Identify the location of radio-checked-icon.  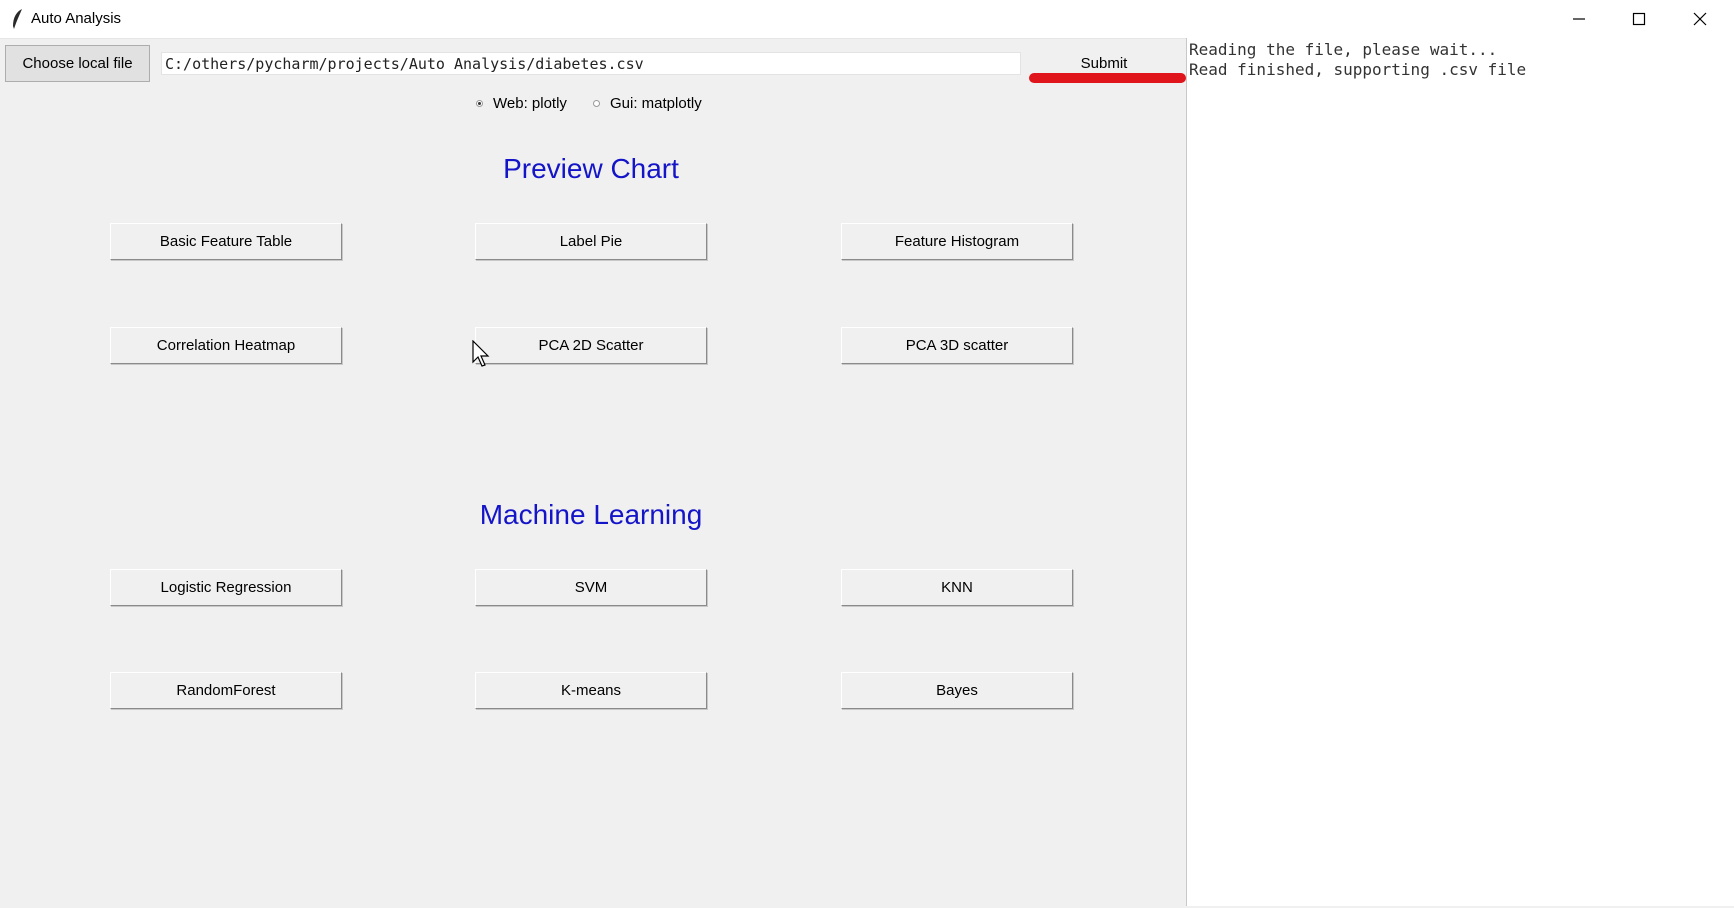
(479, 103).